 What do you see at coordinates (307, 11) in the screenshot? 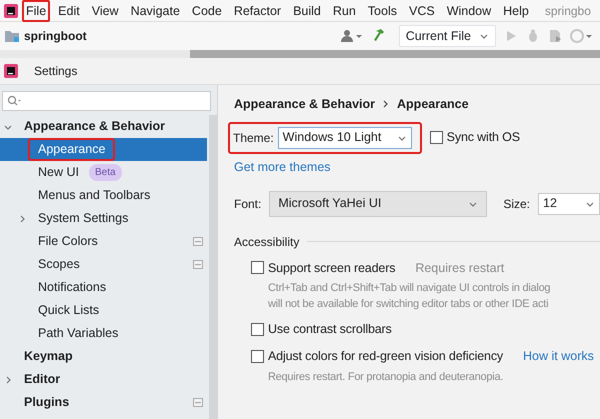
I see `menu-item: Build` at bounding box center [307, 11].